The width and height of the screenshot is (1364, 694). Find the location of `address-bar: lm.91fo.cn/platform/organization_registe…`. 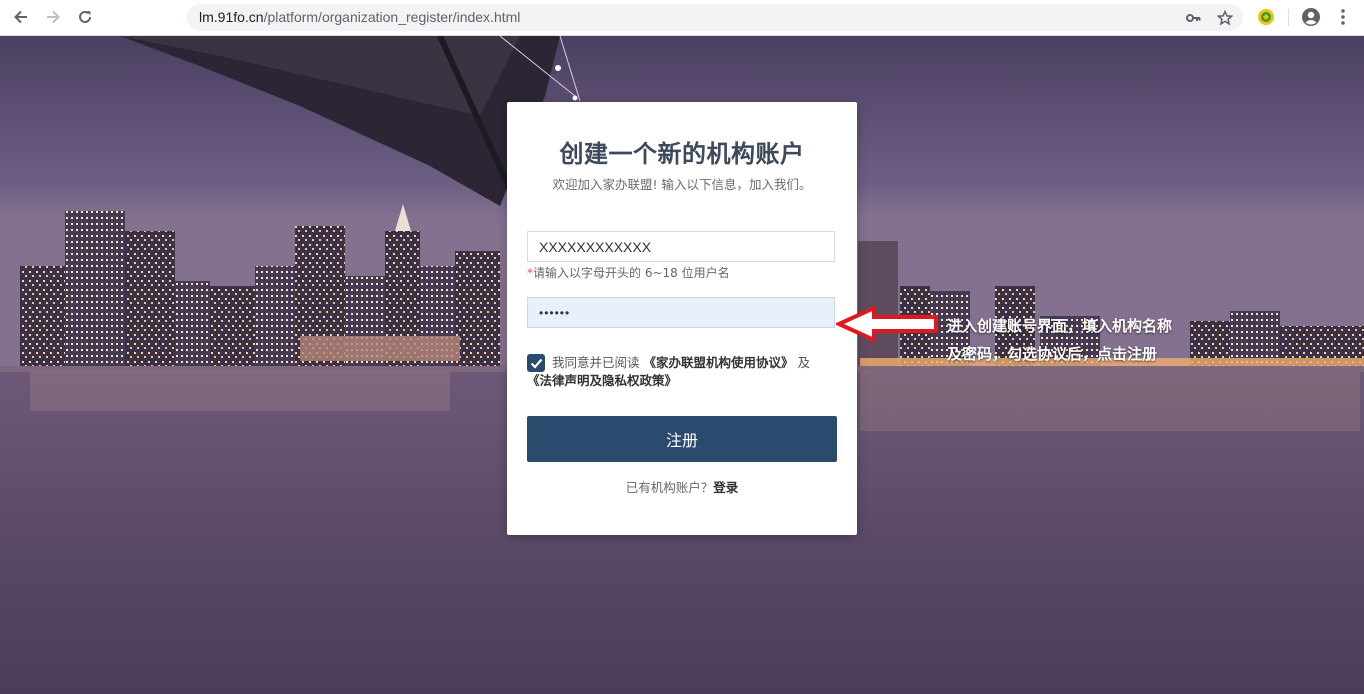

address-bar: lm.91fo.cn/platform/organization_registe… is located at coordinates (715, 17).